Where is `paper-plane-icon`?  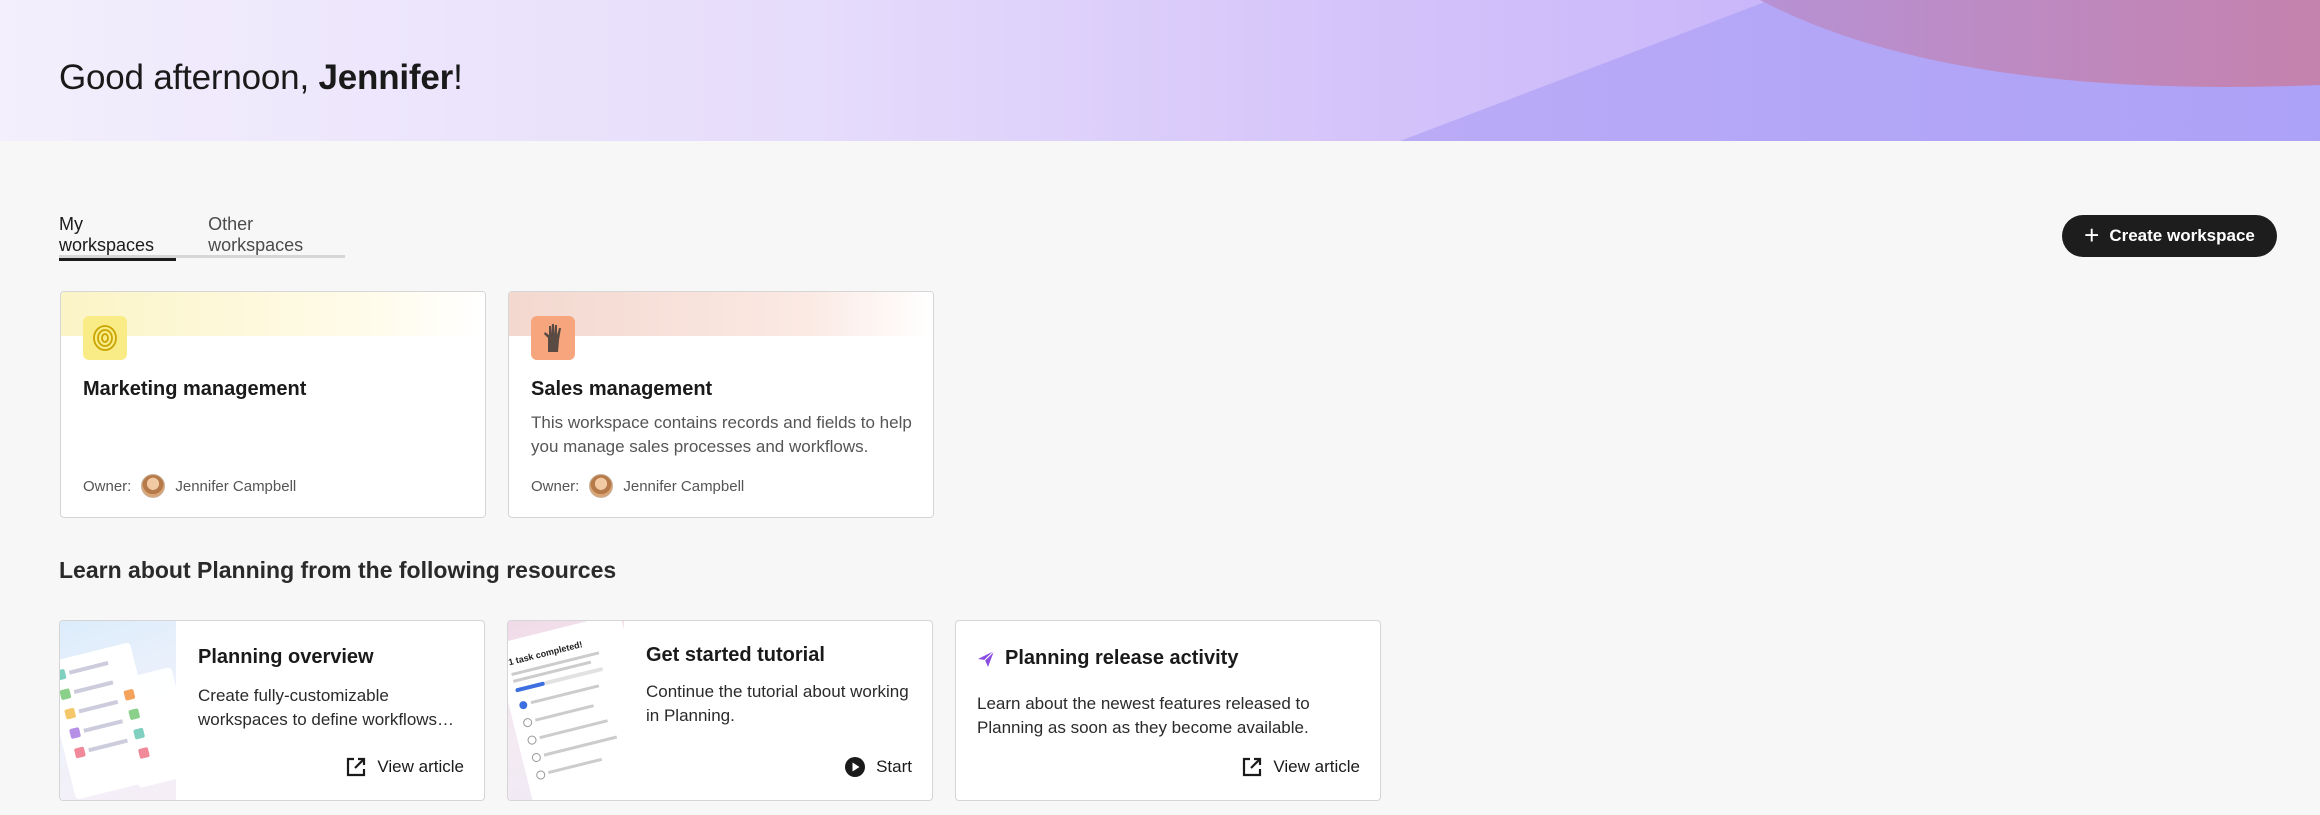
paper-plane-icon is located at coordinates (986, 658).